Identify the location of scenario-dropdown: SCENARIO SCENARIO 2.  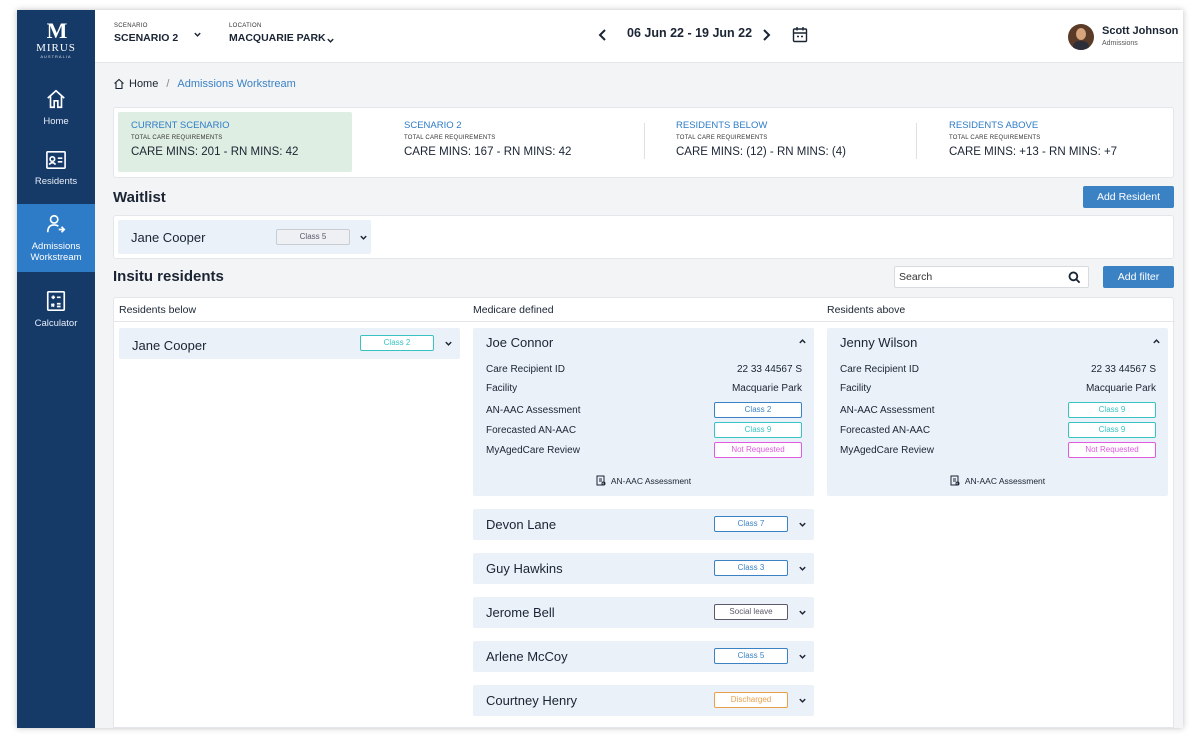
(157, 33).